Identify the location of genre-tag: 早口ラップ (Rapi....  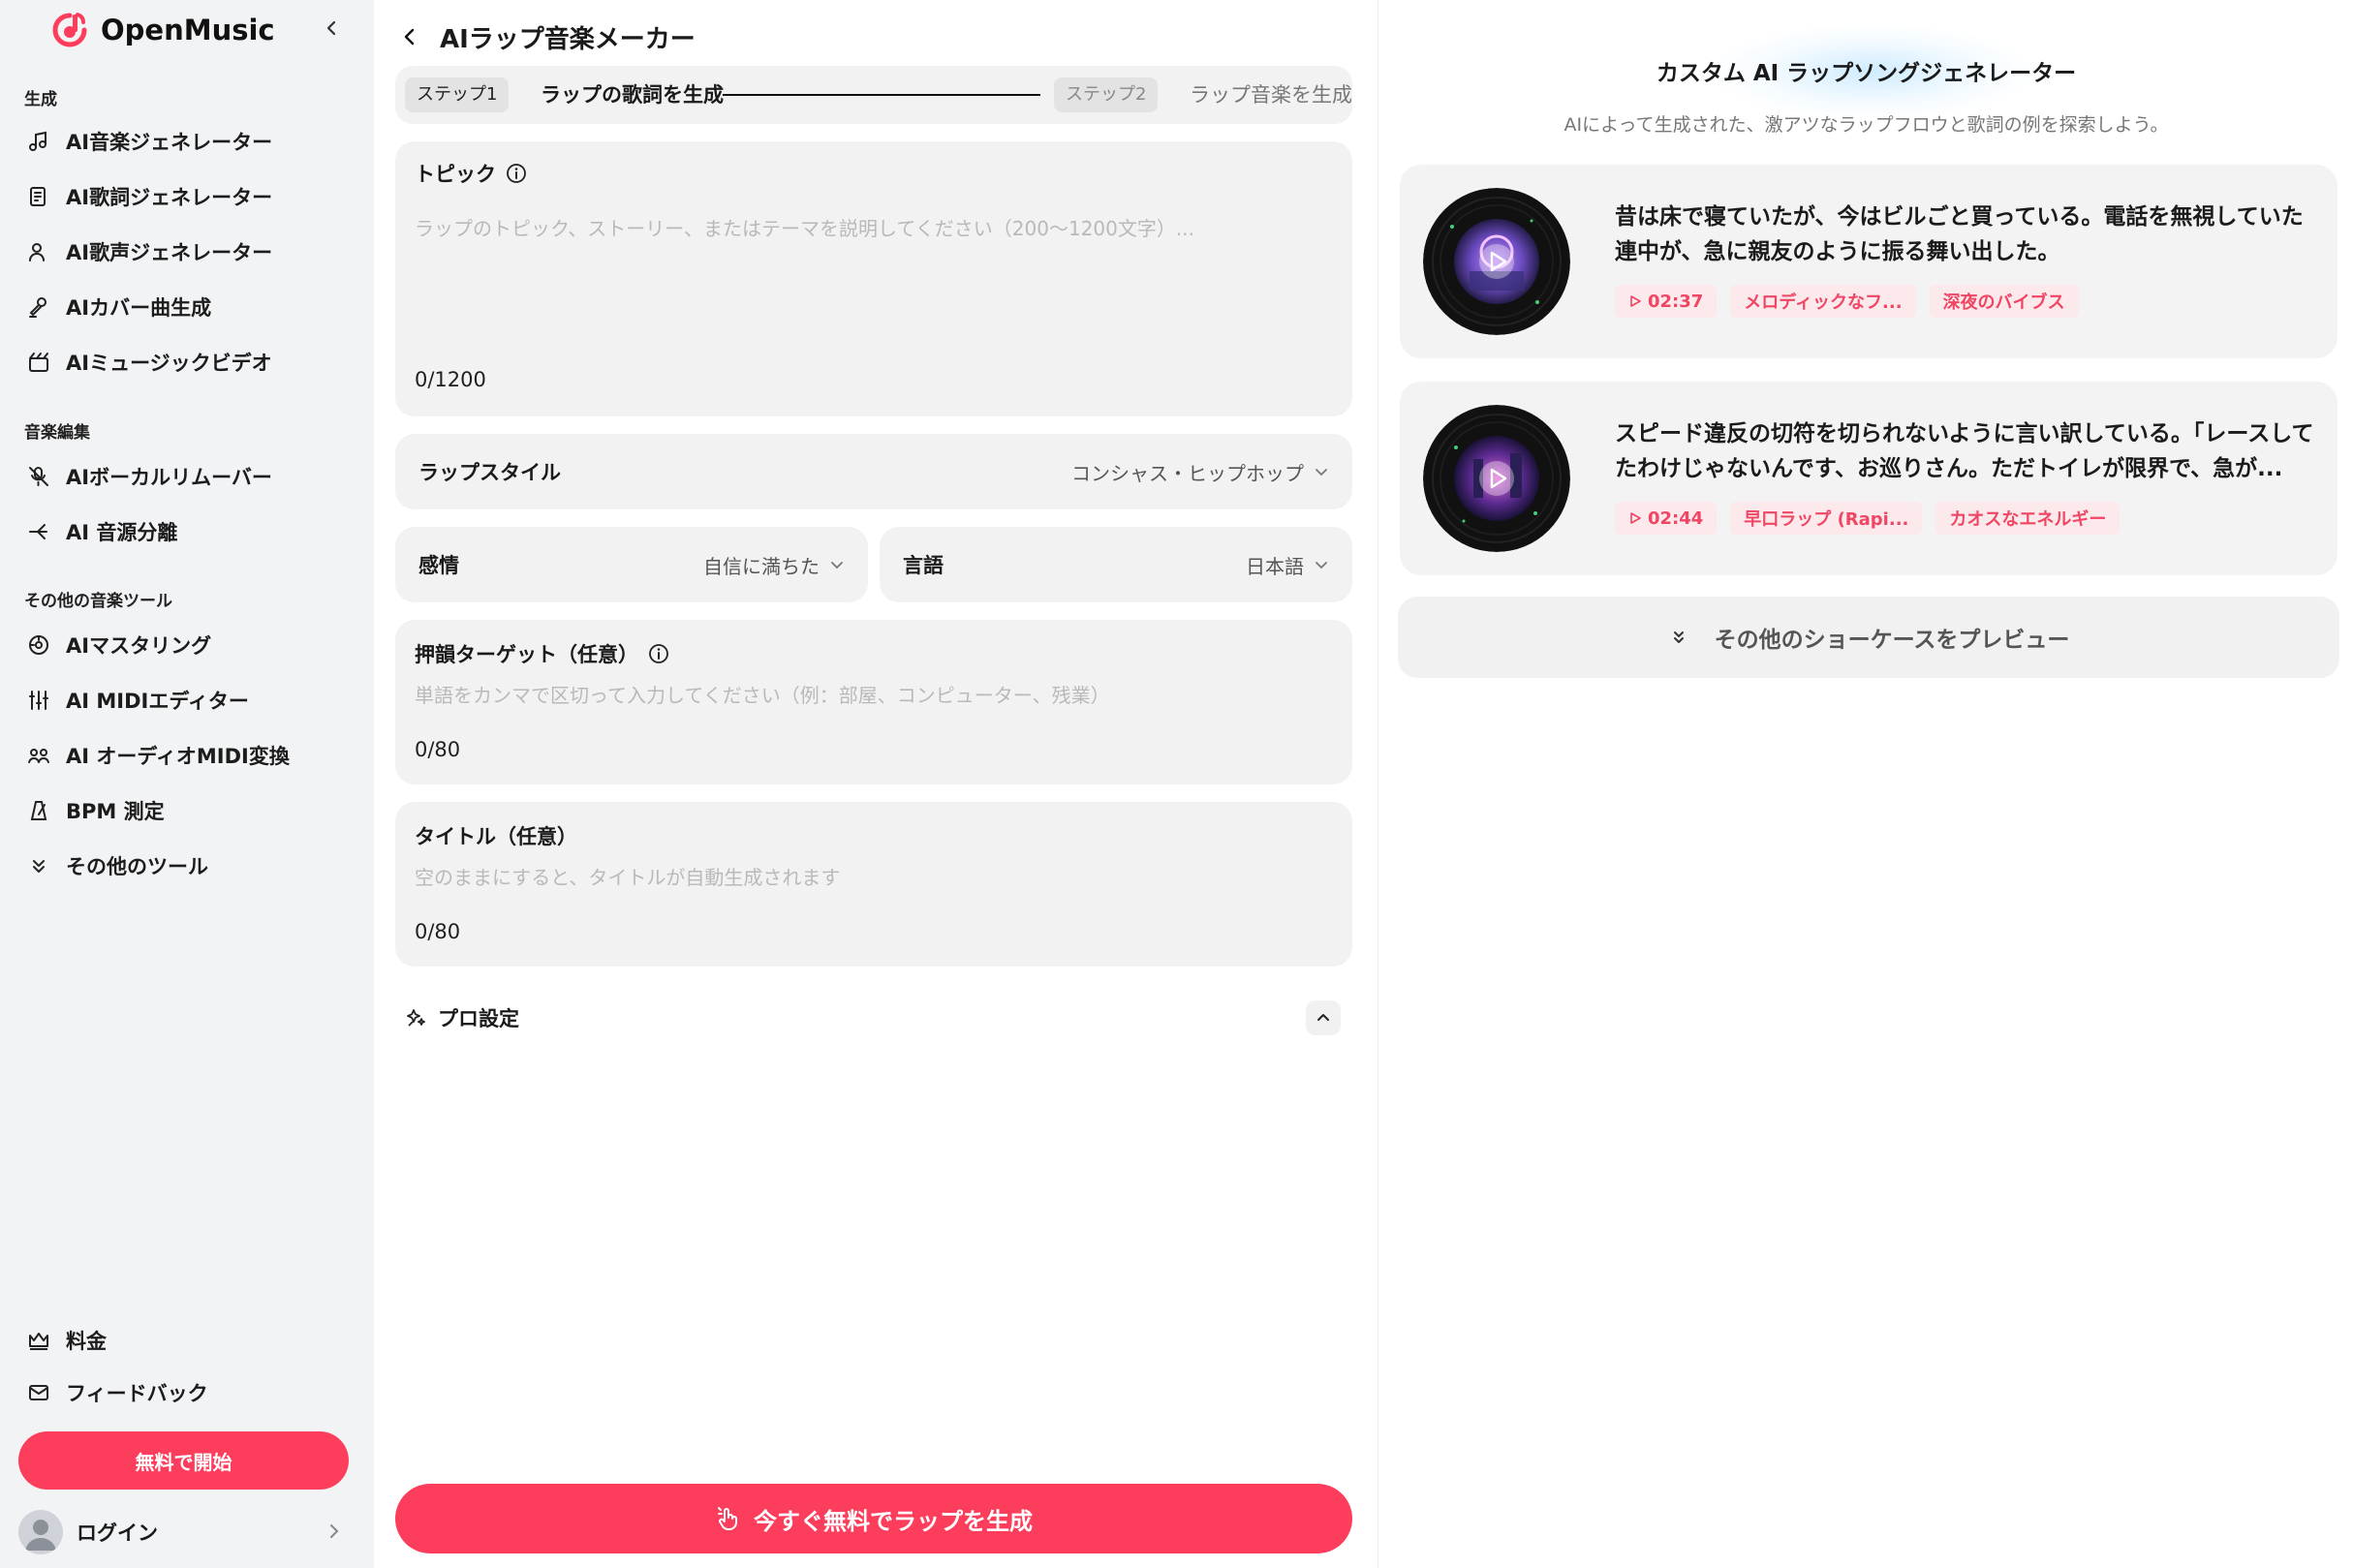
(1826, 518).